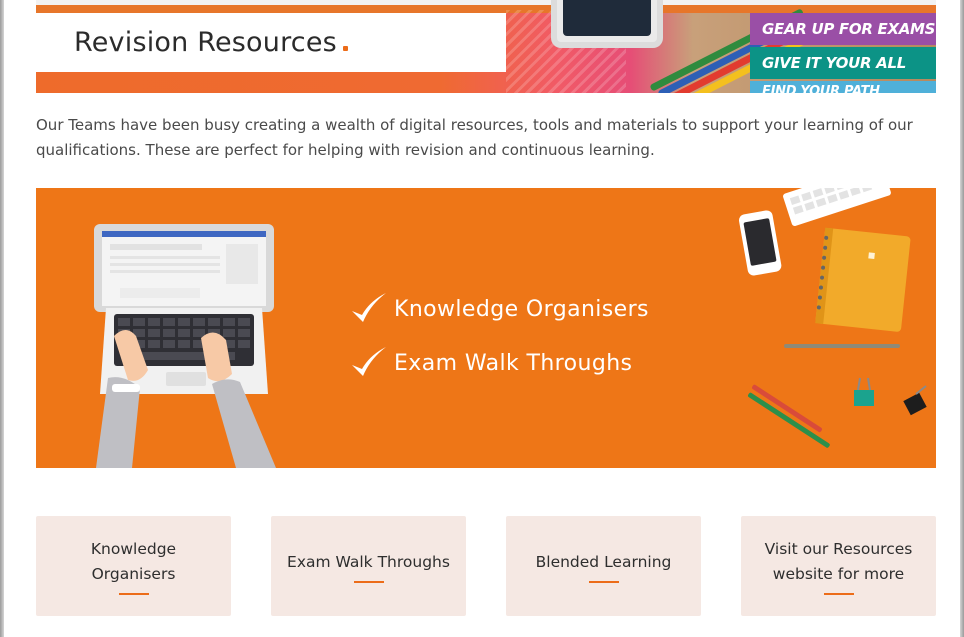 This screenshot has height=637, width=964. I want to click on card-label: Exam Walk Throughs, so click(368, 561).